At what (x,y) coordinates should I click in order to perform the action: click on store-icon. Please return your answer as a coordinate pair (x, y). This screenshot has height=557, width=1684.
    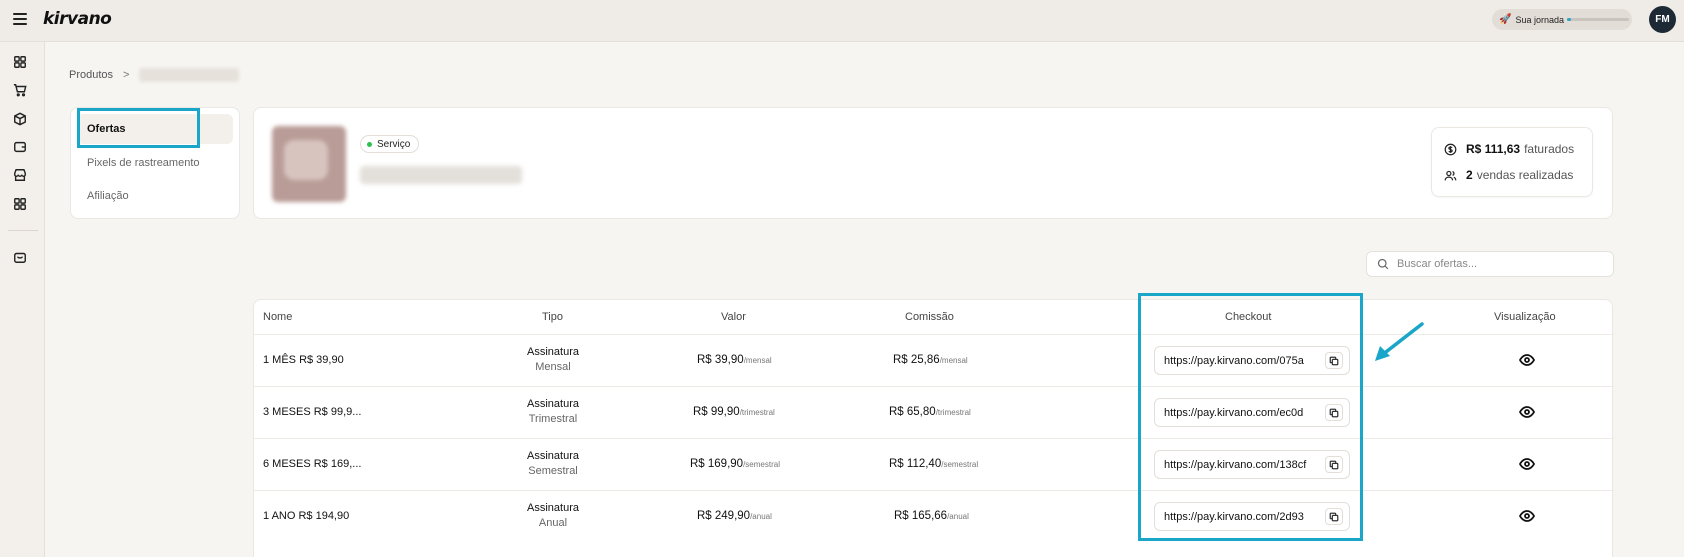
    Looking at the image, I should click on (20, 175).